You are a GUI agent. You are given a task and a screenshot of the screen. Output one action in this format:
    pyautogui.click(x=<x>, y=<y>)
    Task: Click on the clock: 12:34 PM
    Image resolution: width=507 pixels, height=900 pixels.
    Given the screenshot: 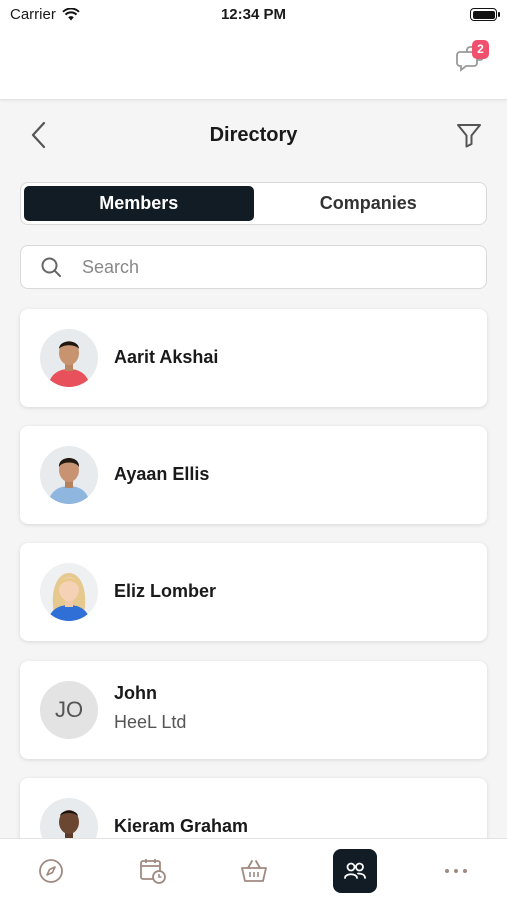 What is the action you would take?
    pyautogui.click(x=253, y=14)
    